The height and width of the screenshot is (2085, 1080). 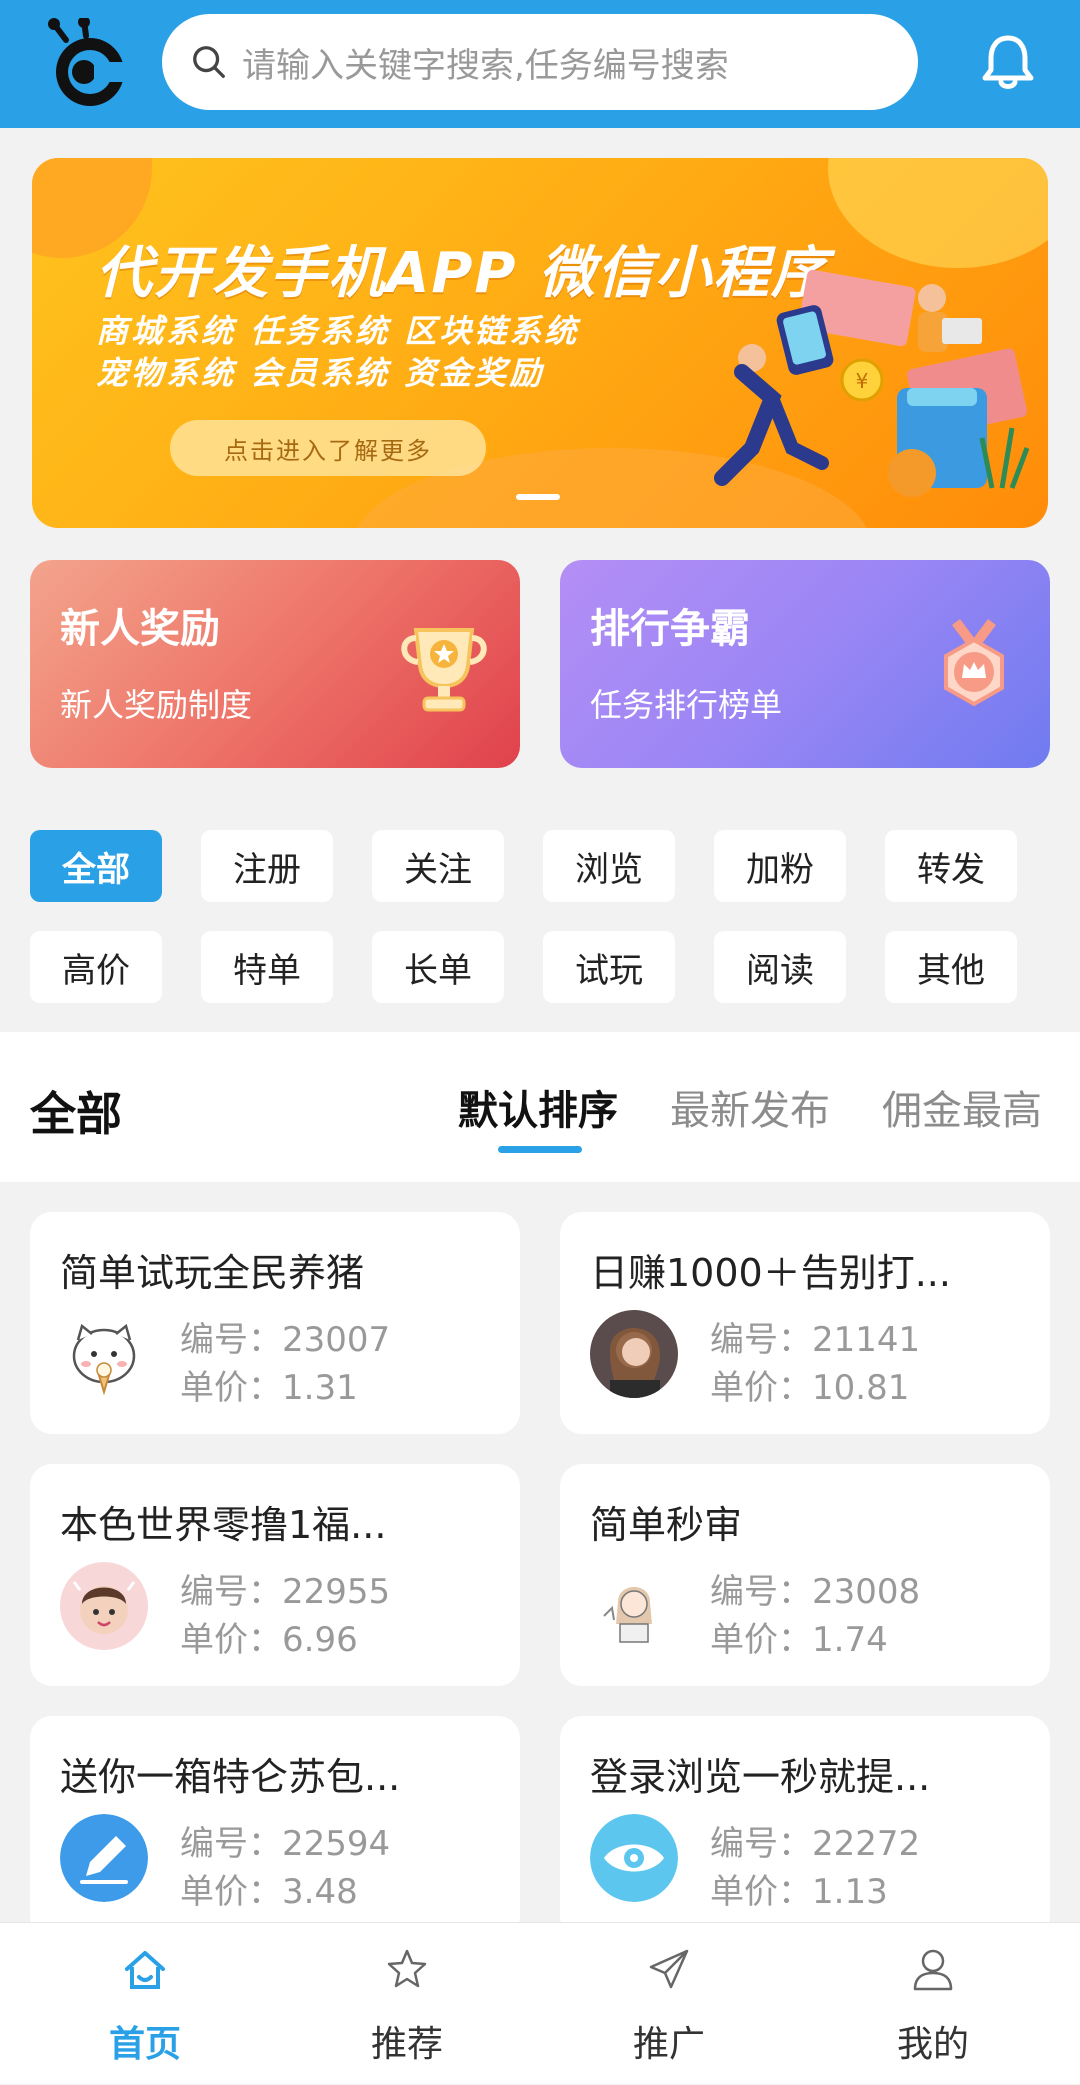 What do you see at coordinates (668, 2044) in the screenshot?
I see `nav-promote-label: 推广` at bounding box center [668, 2044].